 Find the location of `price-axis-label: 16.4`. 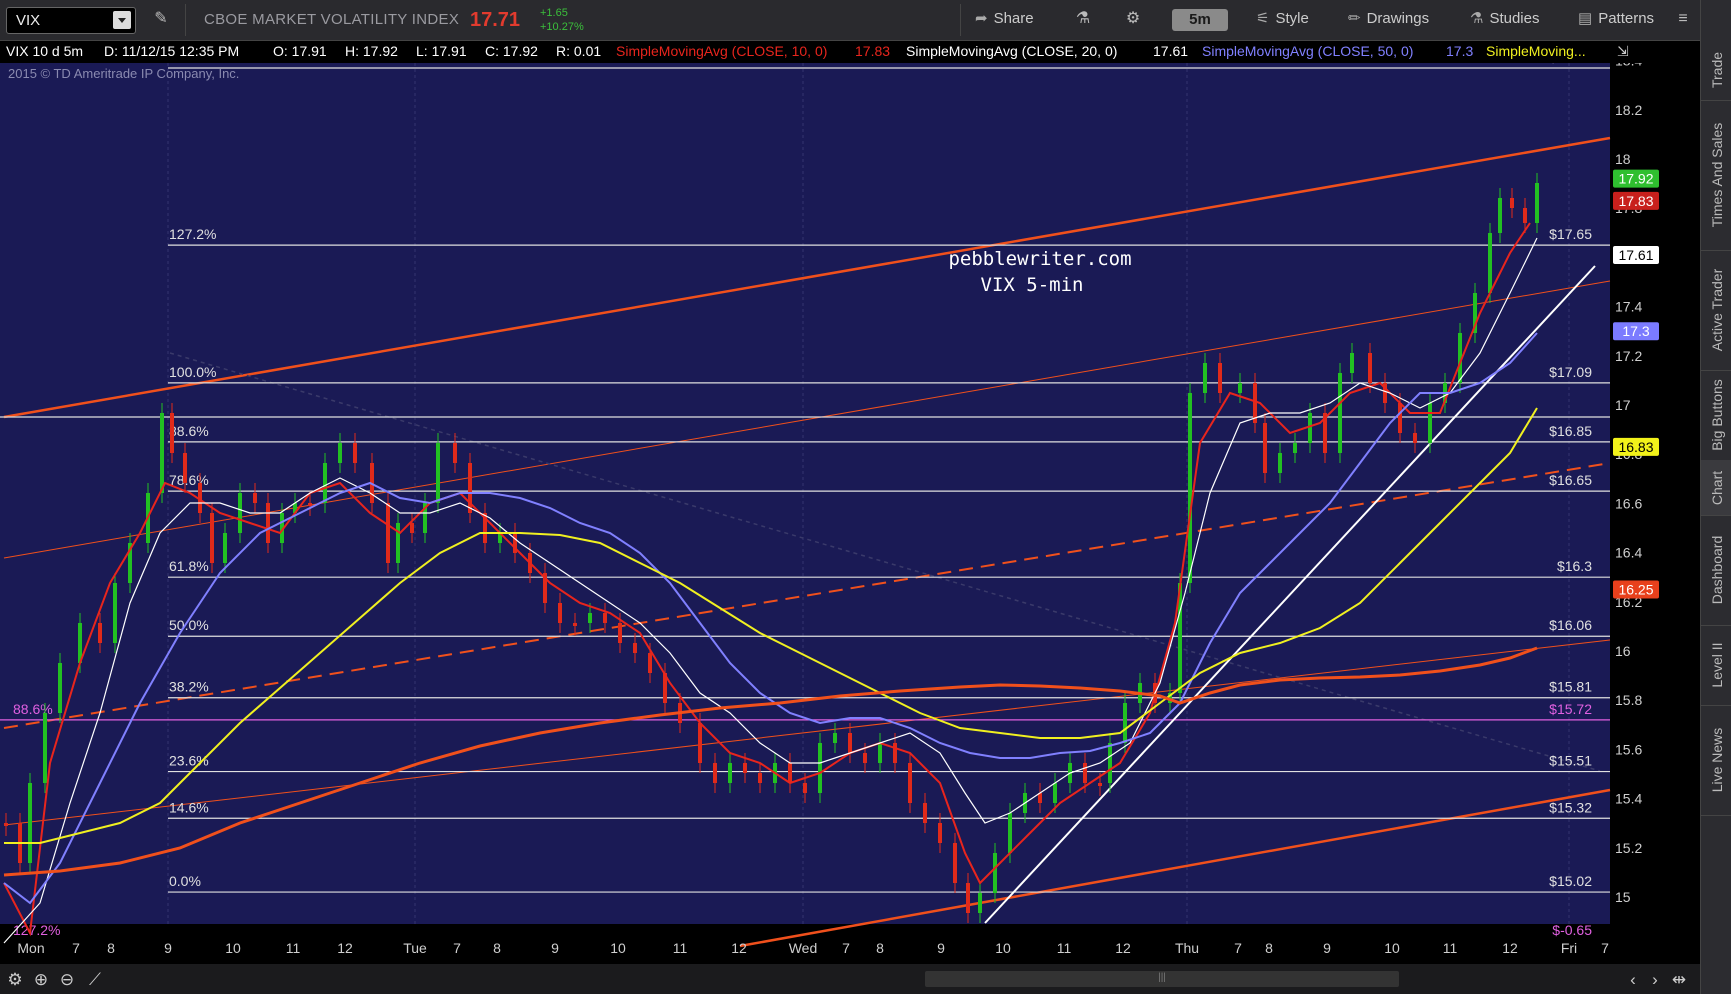

price-axis-label: 16.4 is located at coordinates (1628, 553).